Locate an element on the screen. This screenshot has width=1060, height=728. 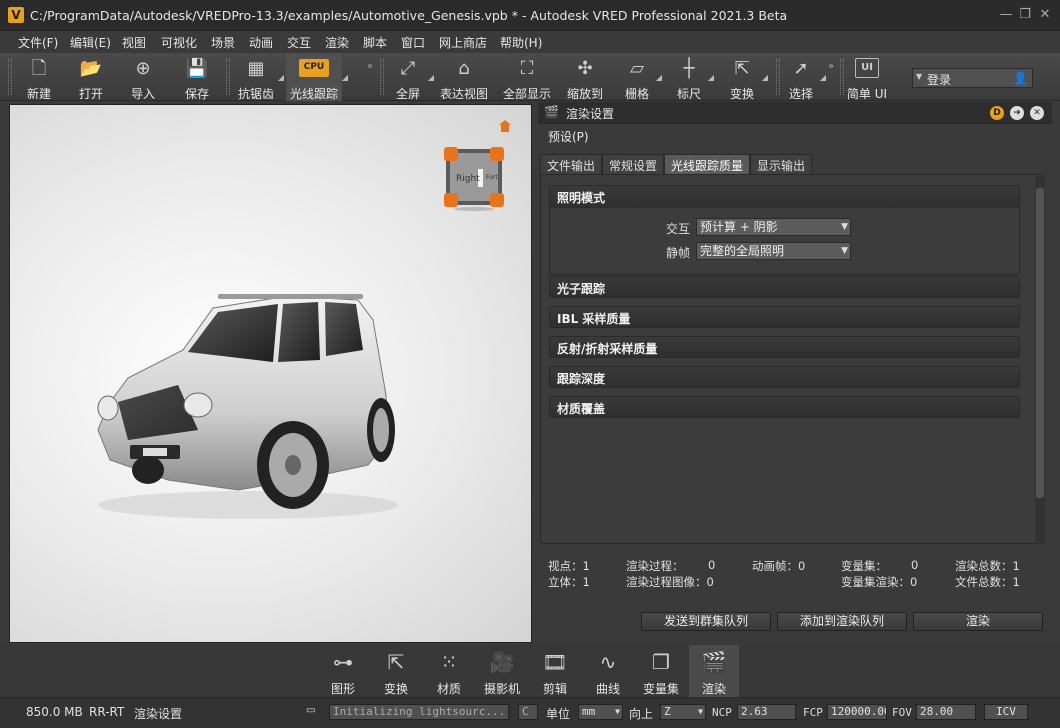
fit-all-button: ⛶ 全部显示 is located at coordinates (527, 77).